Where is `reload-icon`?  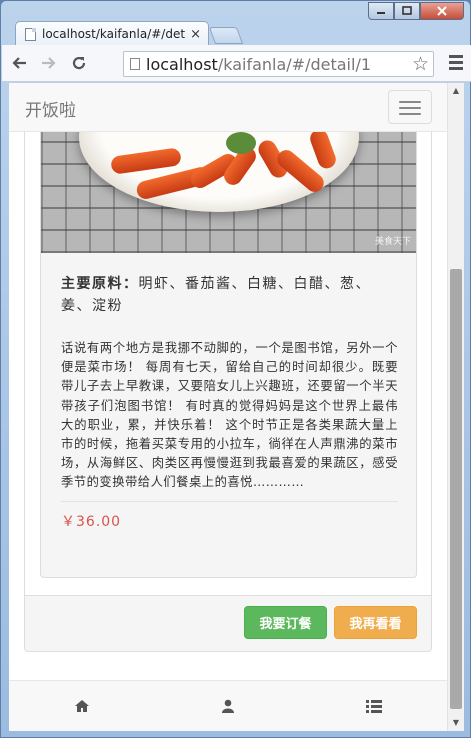 reload-icon is located at coordinates (79, 63).